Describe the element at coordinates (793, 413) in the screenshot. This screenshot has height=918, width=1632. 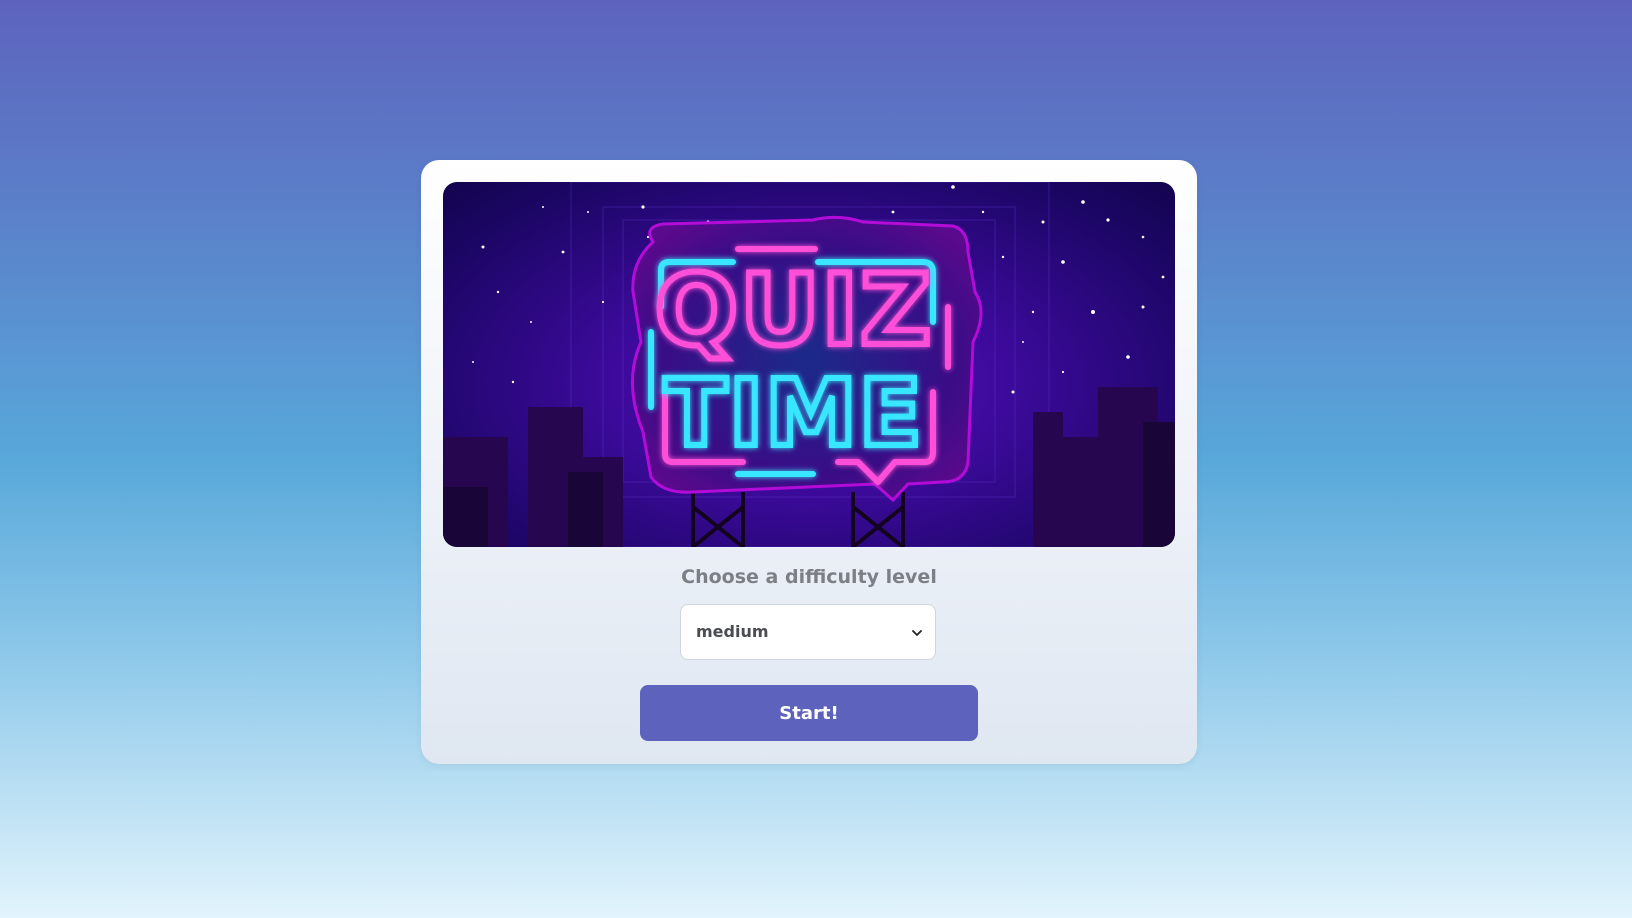
I see `sign-text-time: TIME` at that location.